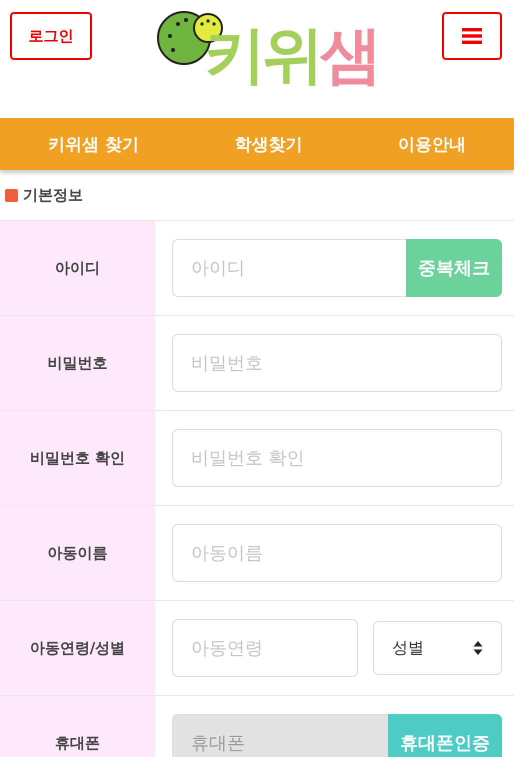  I want to click on menu-button, so click(472, 36).